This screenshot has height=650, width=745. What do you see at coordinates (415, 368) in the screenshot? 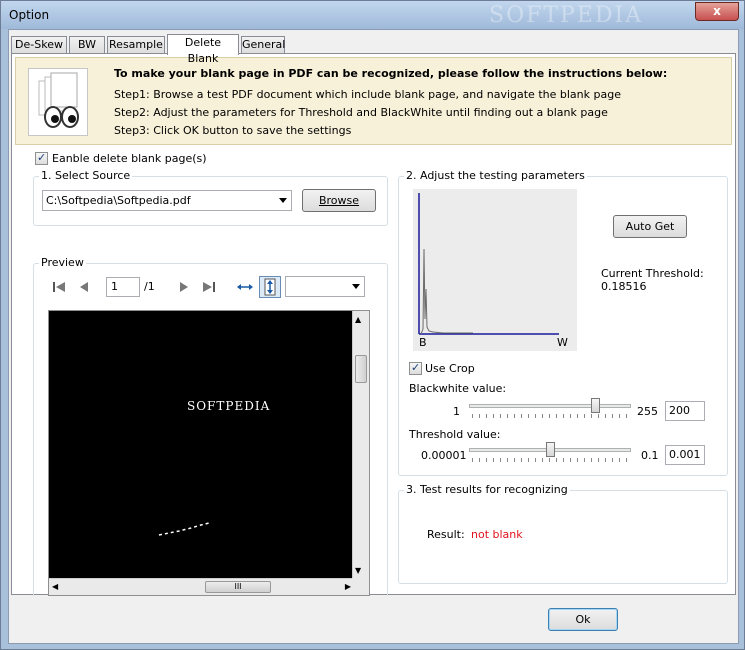
I see `use-crop-checkbox` at bounding box center [415, 368].